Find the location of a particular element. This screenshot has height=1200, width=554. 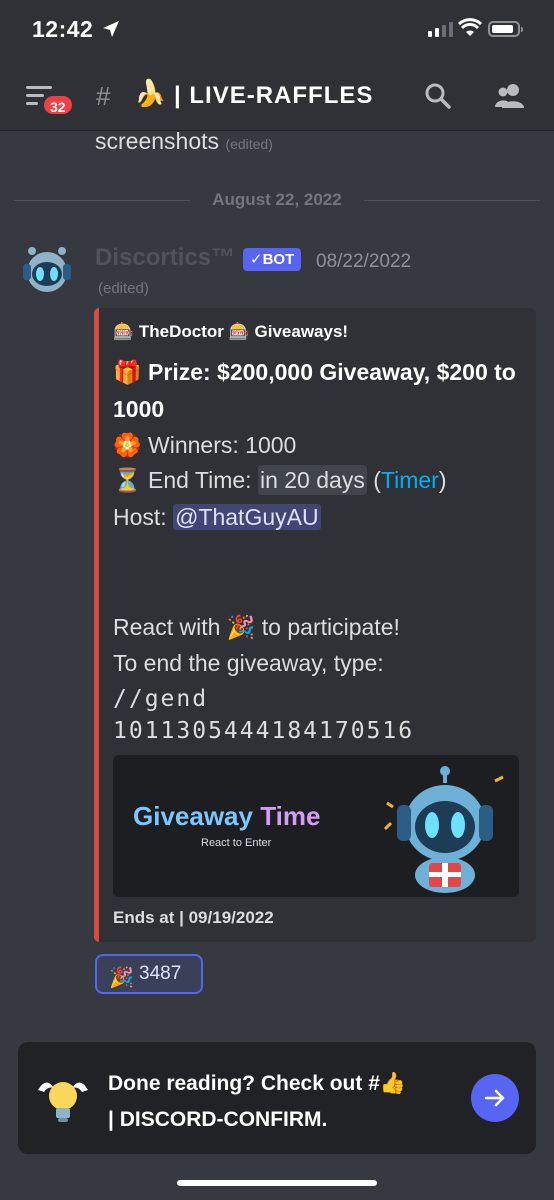

go-to-channel-button is located at coordinates (495, 1098).